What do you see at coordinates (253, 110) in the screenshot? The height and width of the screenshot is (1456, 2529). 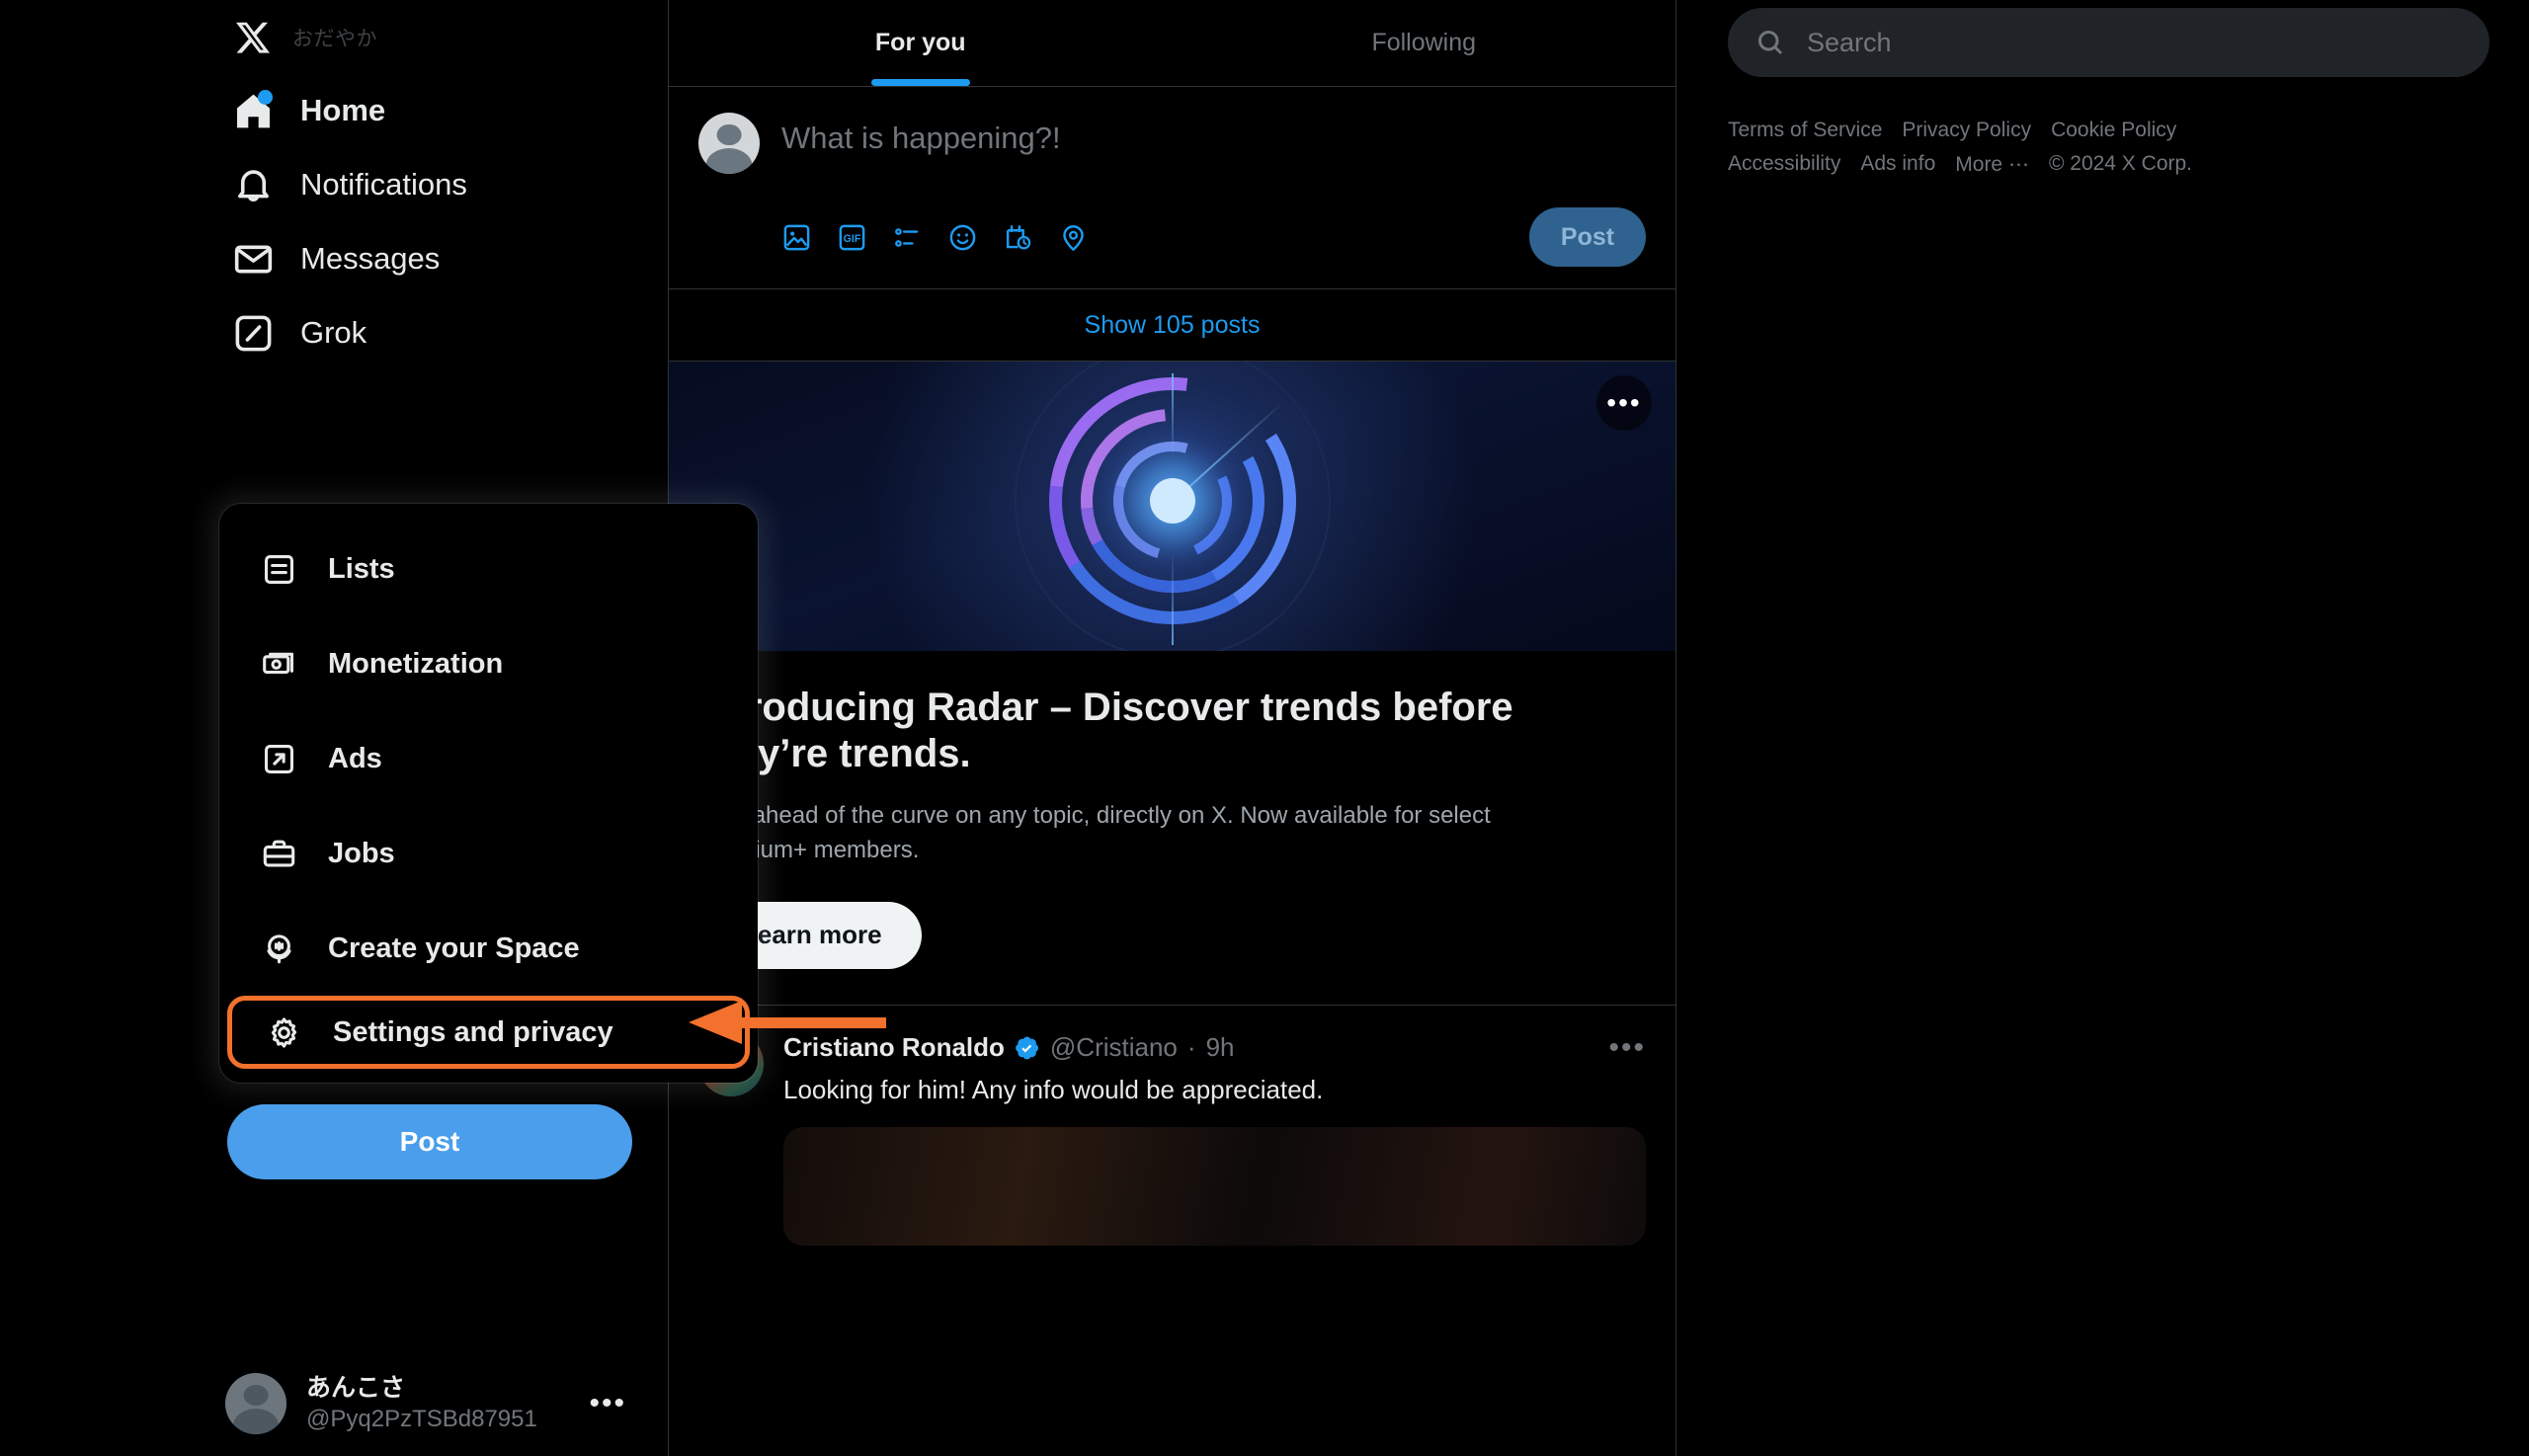 I see `home-icon` at bounding box center [253, 110].